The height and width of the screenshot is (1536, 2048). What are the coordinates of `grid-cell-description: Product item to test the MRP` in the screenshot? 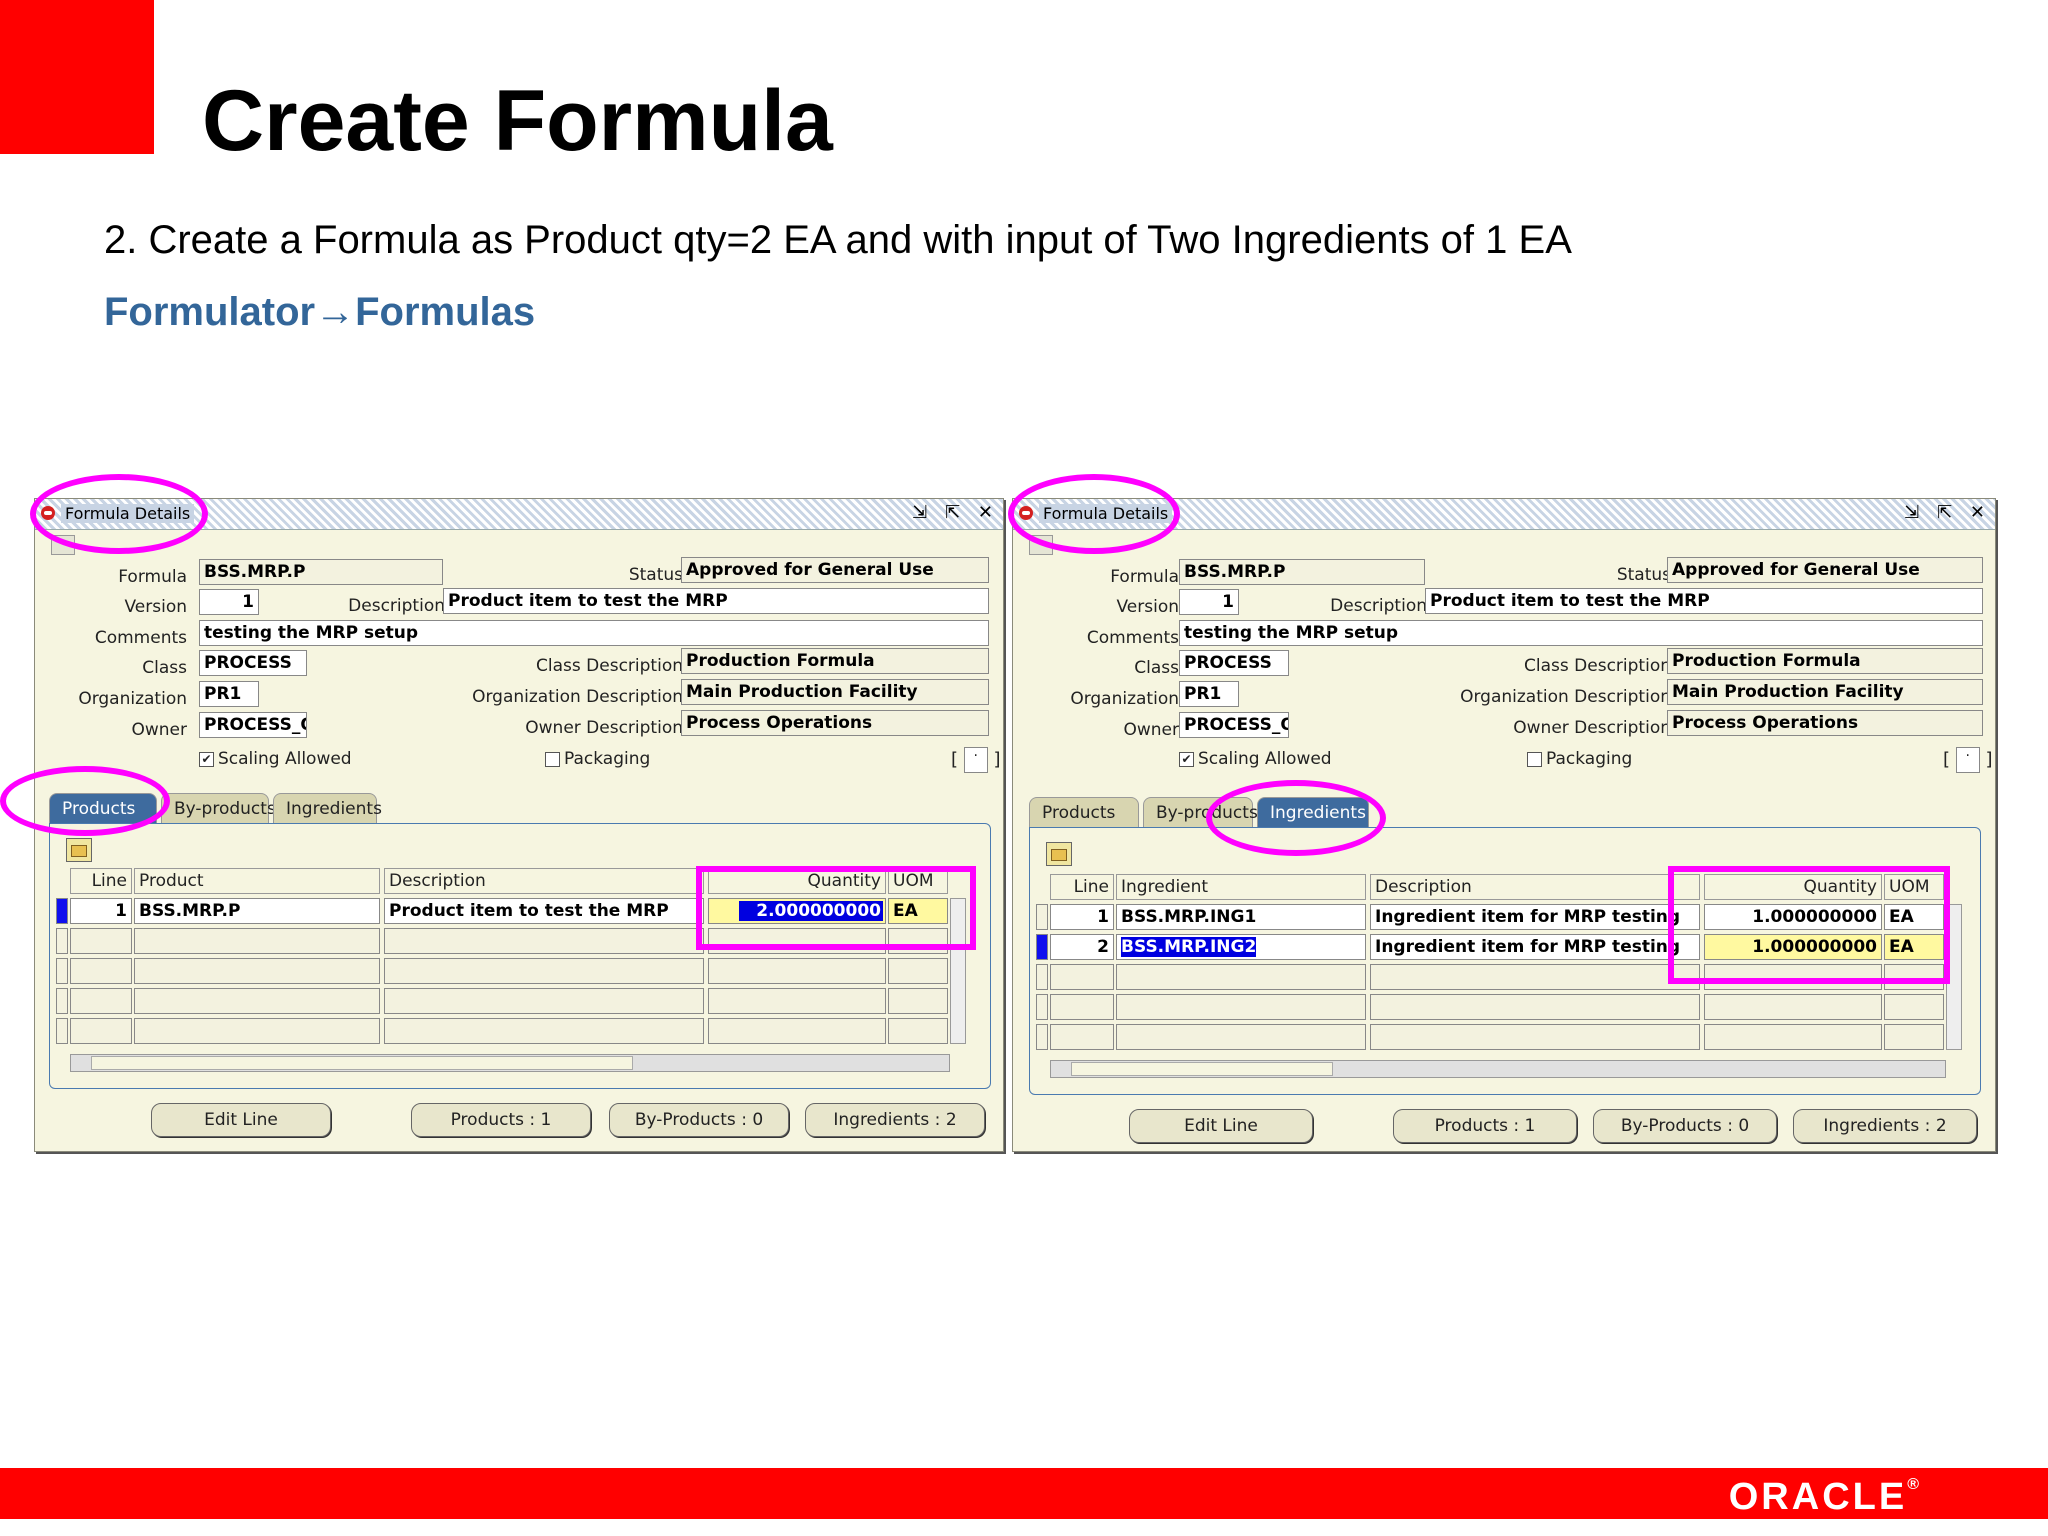 It's located at (544, 911).